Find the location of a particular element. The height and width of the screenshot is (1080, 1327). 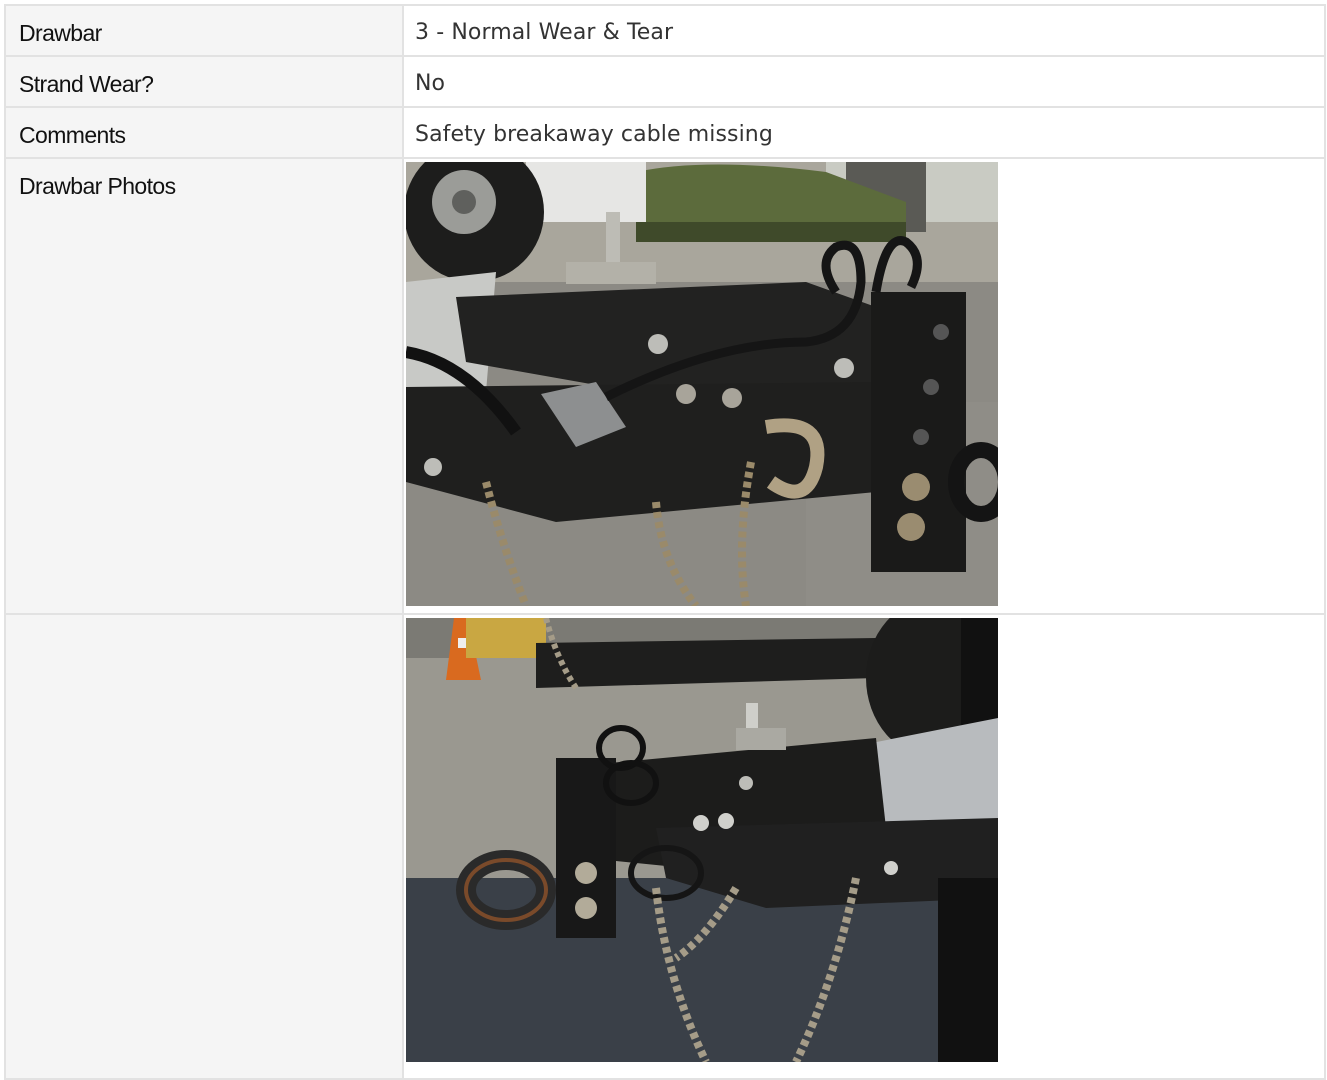

row-label: Drawbar is located at coordinates (60, 33).